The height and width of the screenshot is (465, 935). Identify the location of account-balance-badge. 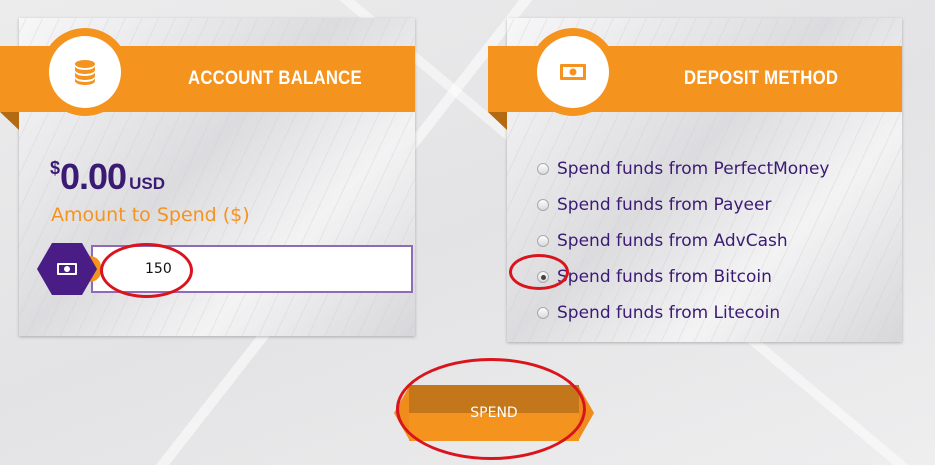
(85, 72).